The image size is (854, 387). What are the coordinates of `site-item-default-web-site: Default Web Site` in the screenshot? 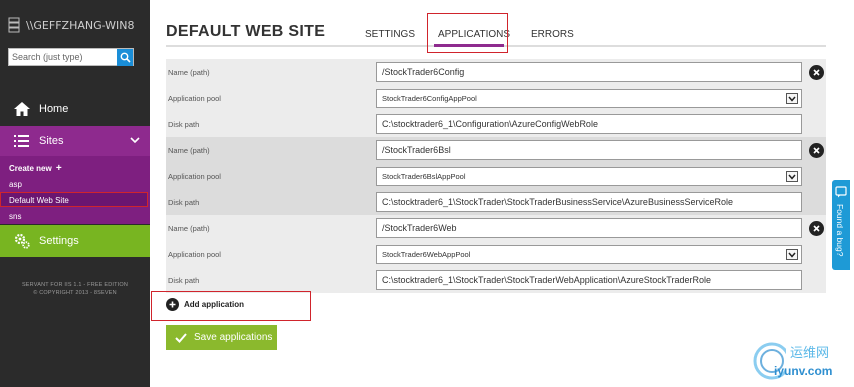 It's located at (39, 200).